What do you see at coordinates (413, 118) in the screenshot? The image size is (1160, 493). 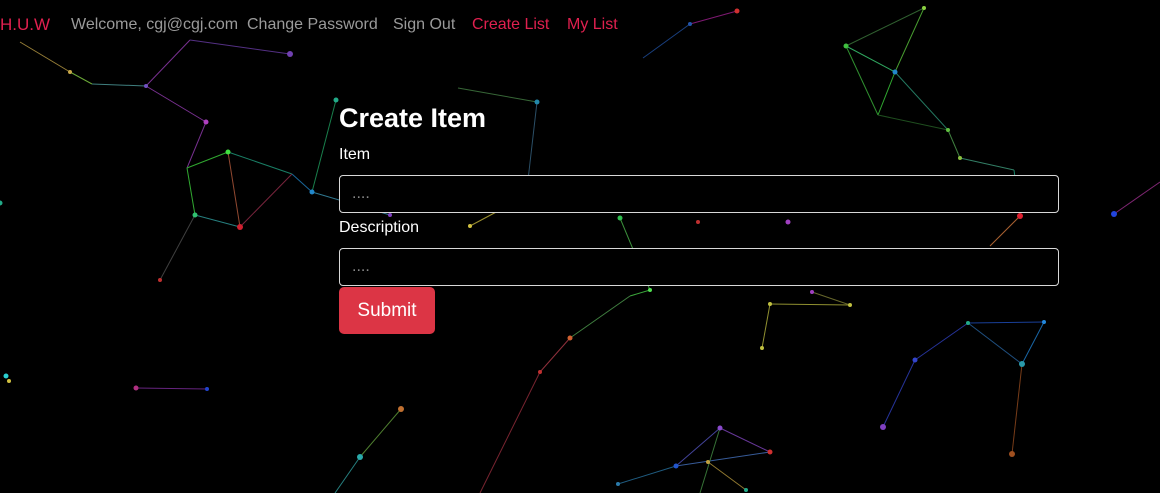 I see `page-title: Create Item` at bounding box center [413, 118].